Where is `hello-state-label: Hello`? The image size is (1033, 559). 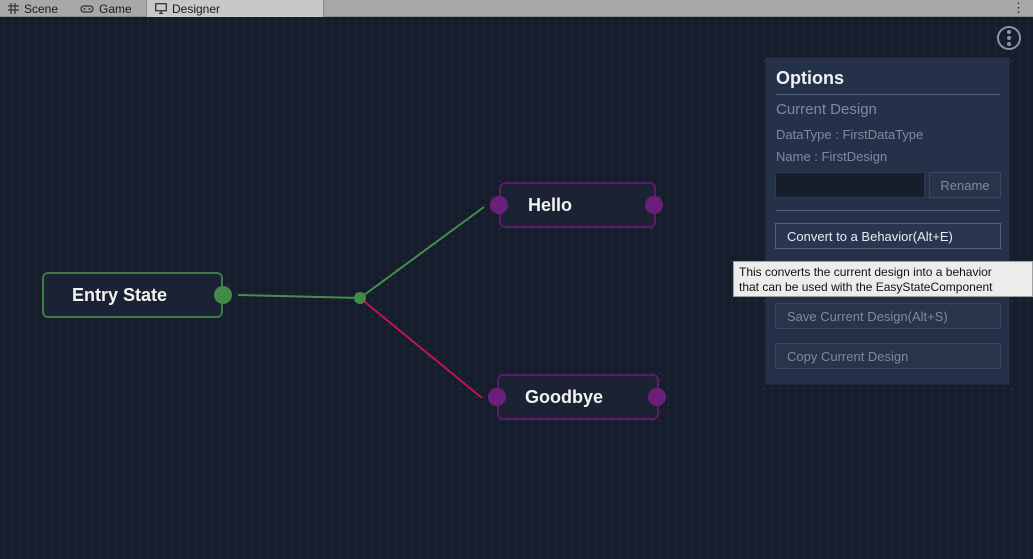
hello-state-label: Hello is located at coordinates (550, 204).